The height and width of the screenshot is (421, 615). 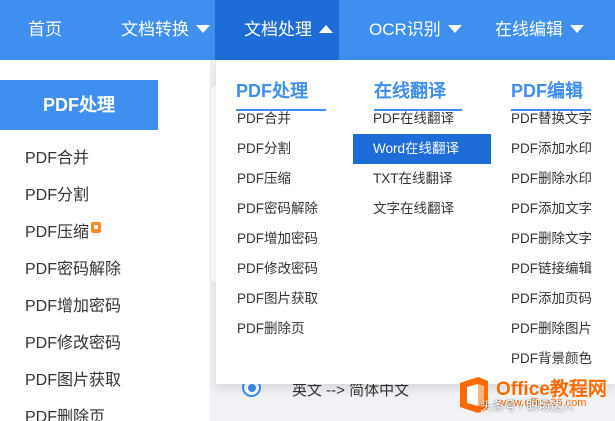 I want to click on chevron-up-icon, so click(x=326, y=29).